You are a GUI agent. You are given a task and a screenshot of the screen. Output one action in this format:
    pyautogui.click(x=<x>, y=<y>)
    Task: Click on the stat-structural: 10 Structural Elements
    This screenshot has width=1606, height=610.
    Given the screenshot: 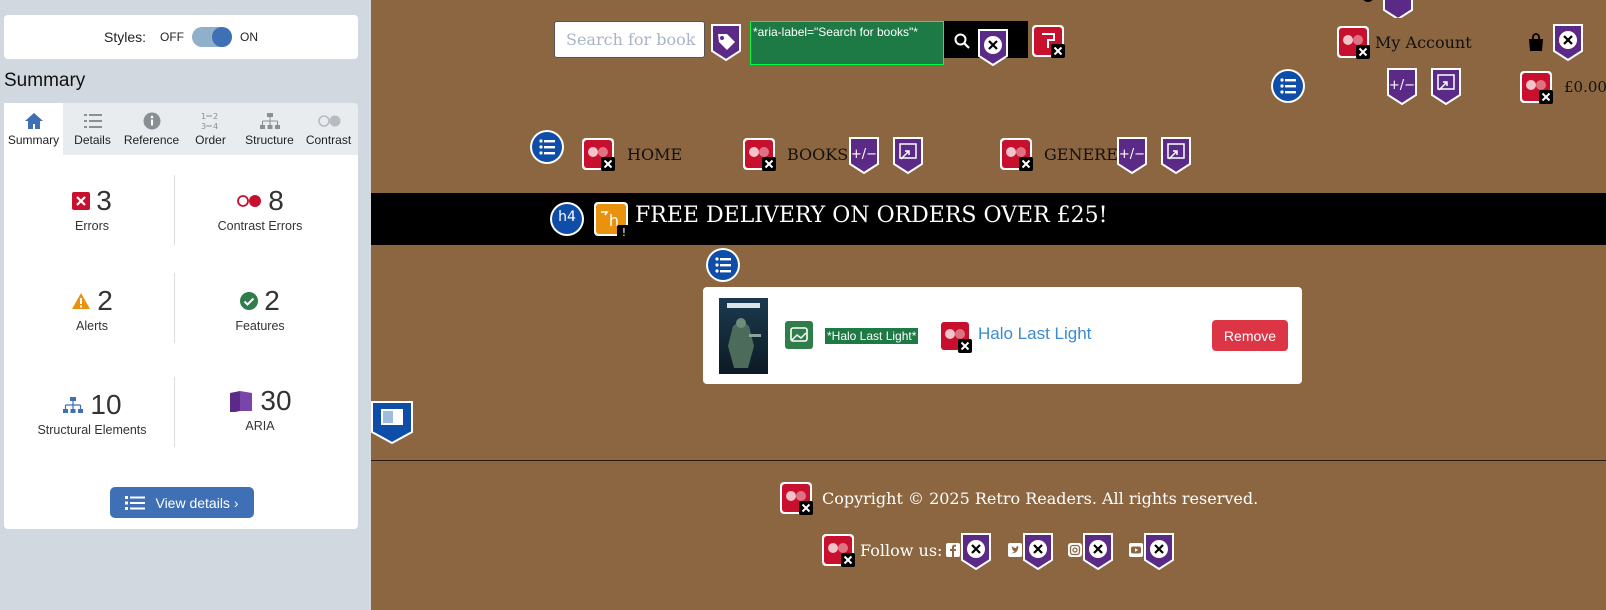 What is the action you would take?
    pyautogui.click(x=92, y=413)
    